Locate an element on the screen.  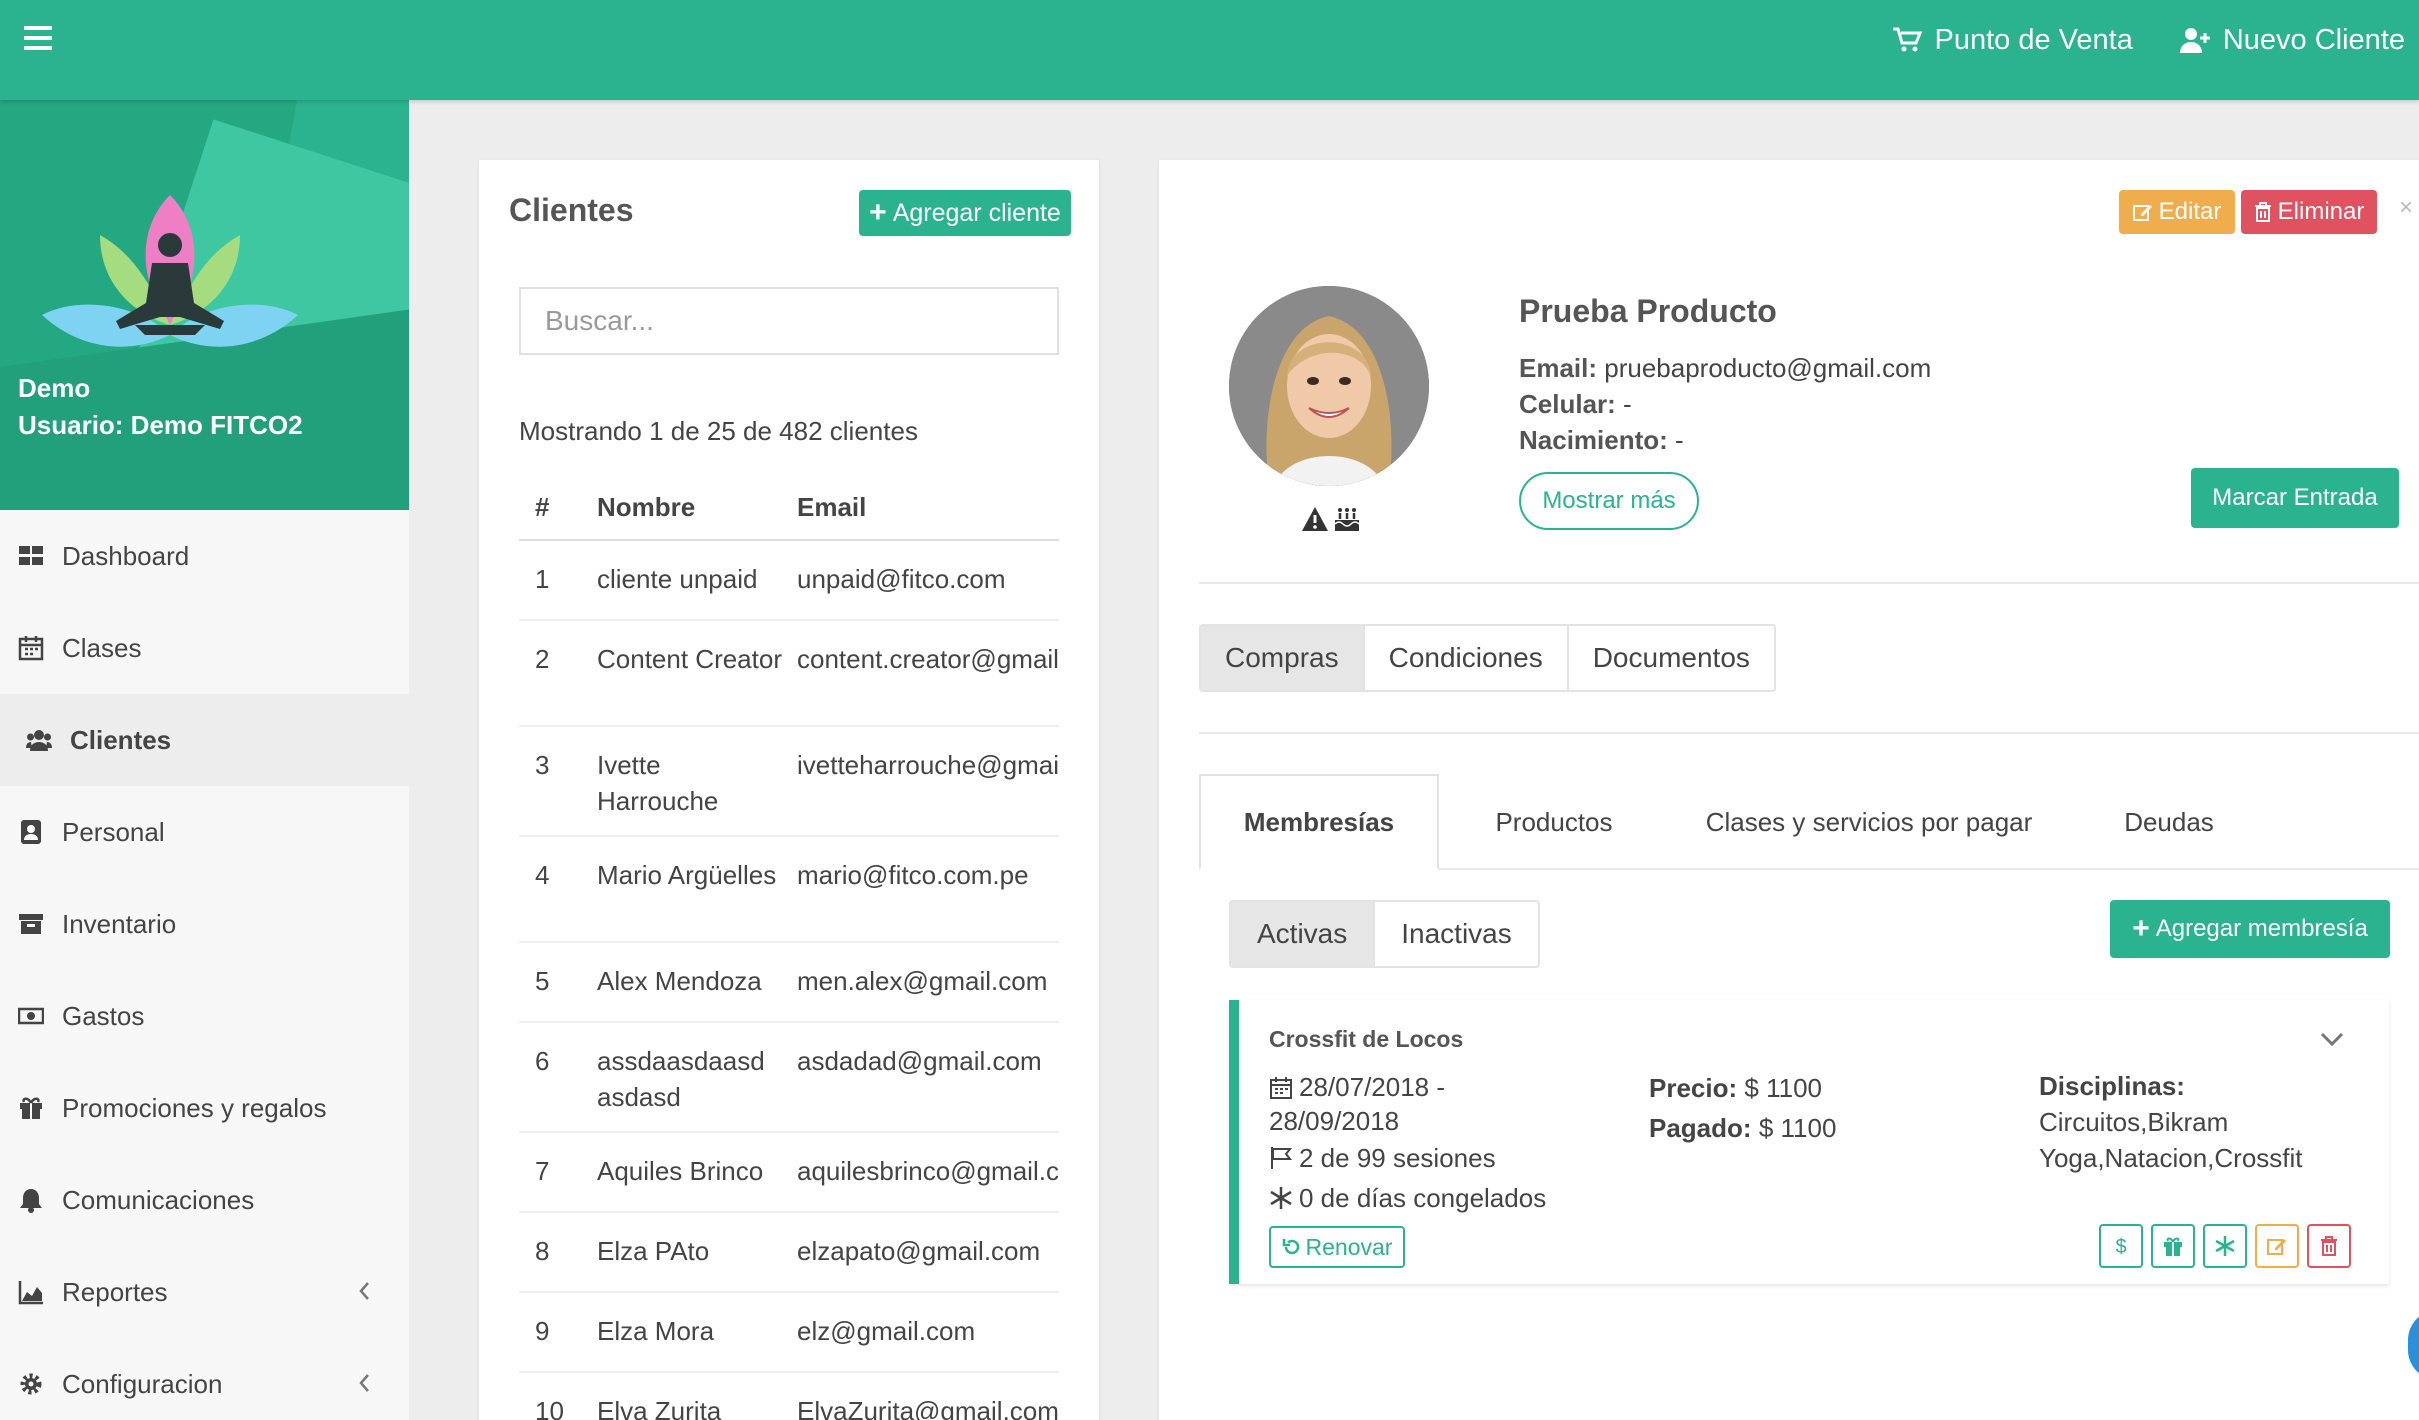
snowflake-icon is located at coordinates (1281, 1198).